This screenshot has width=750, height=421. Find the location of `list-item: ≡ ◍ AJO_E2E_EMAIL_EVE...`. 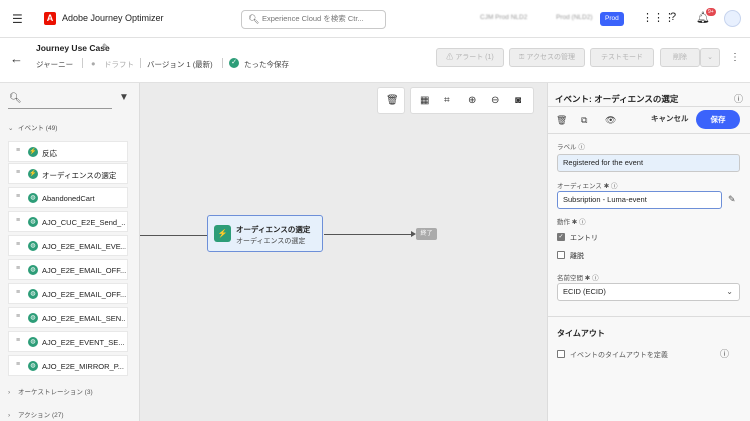

list-item: ≡ ◍ AJO_E2E_EMAIL_EVE... is located at coordinates (68, 245).